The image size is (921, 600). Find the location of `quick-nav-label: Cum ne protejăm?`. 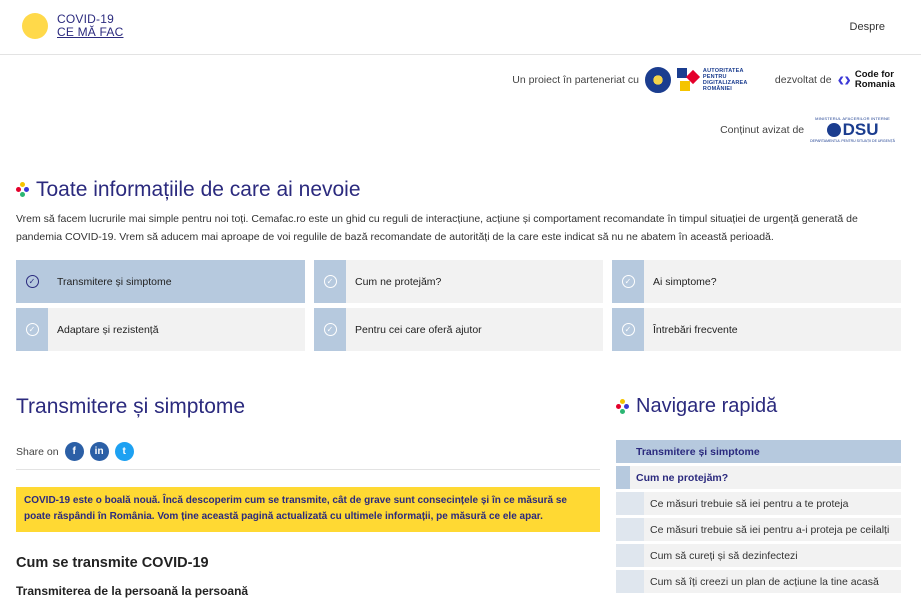

quick-nav-label: Cum ne protejăm? is located at coordinates (682, 477).